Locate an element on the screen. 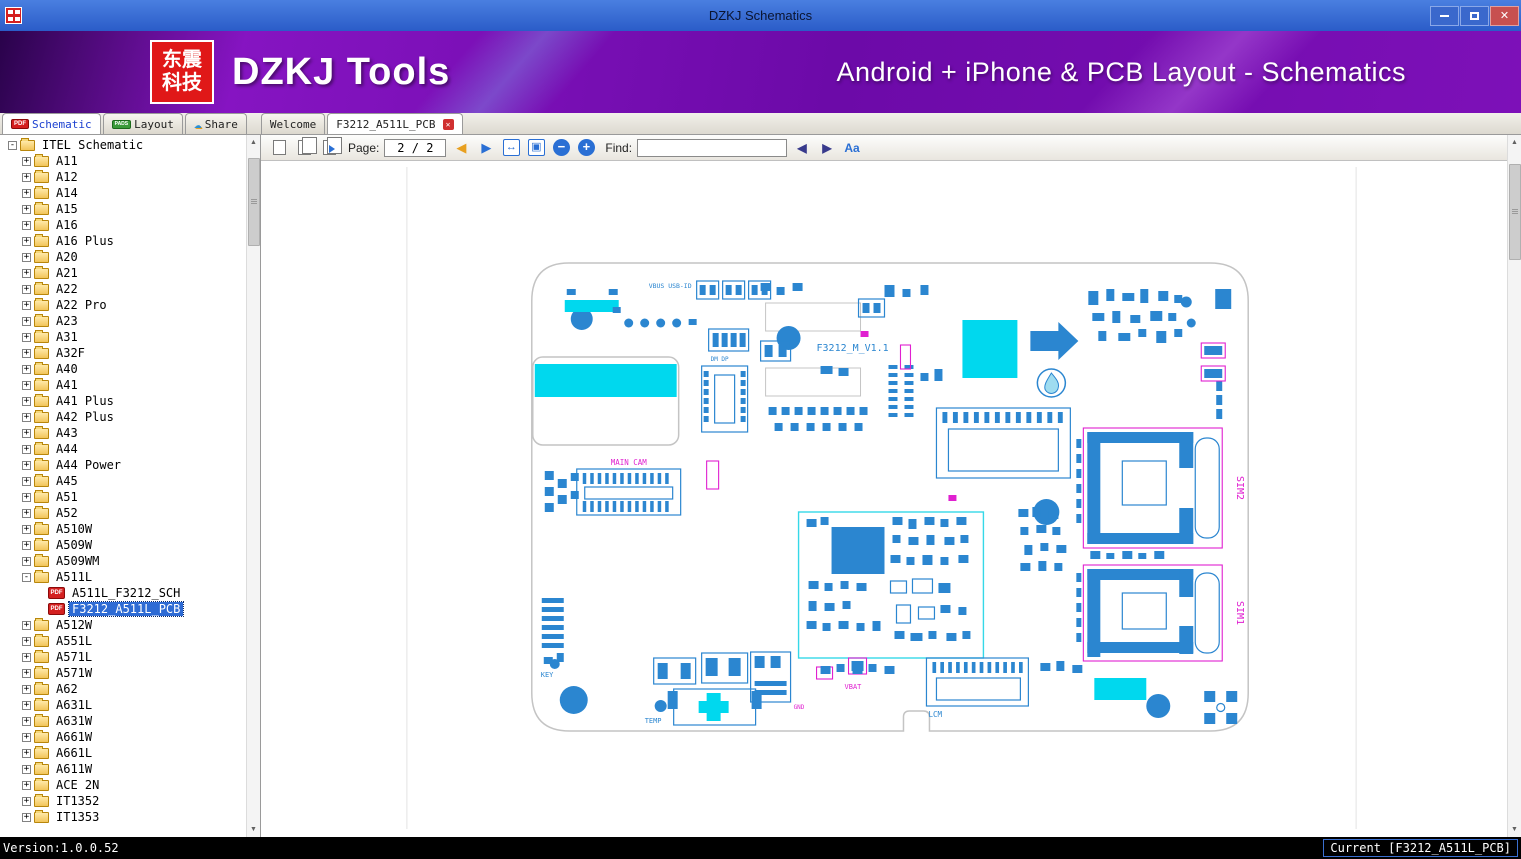 This screenshot has width=1521, height=859. find-next-button: ▶ is located at coordinates (827, 148).